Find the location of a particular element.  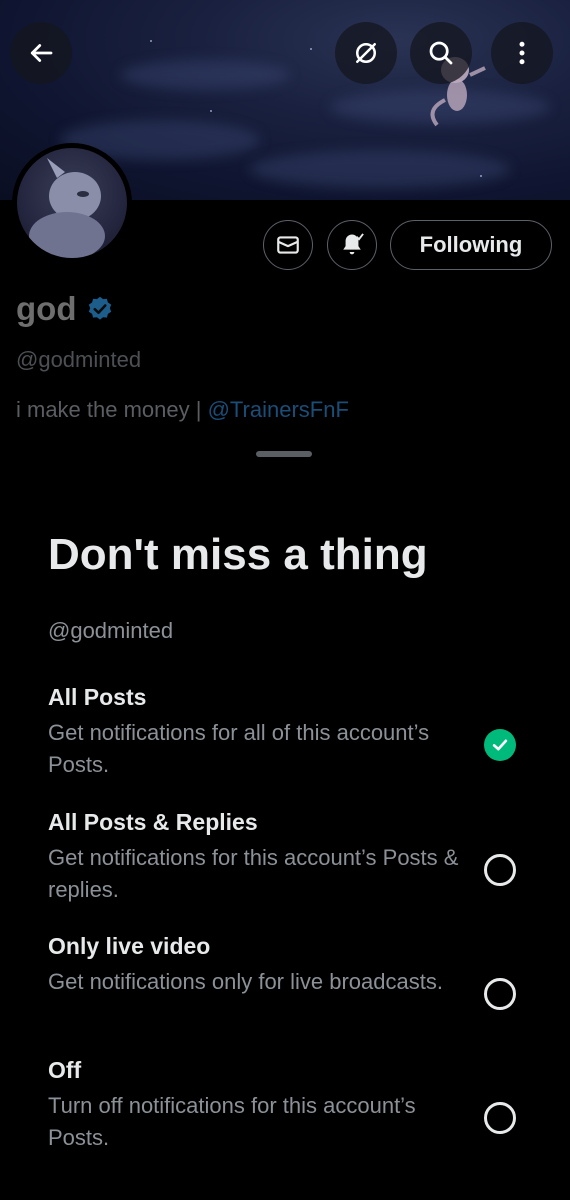

bio-mention-link: @TrainersFnF is located at coordinates (278, 409).